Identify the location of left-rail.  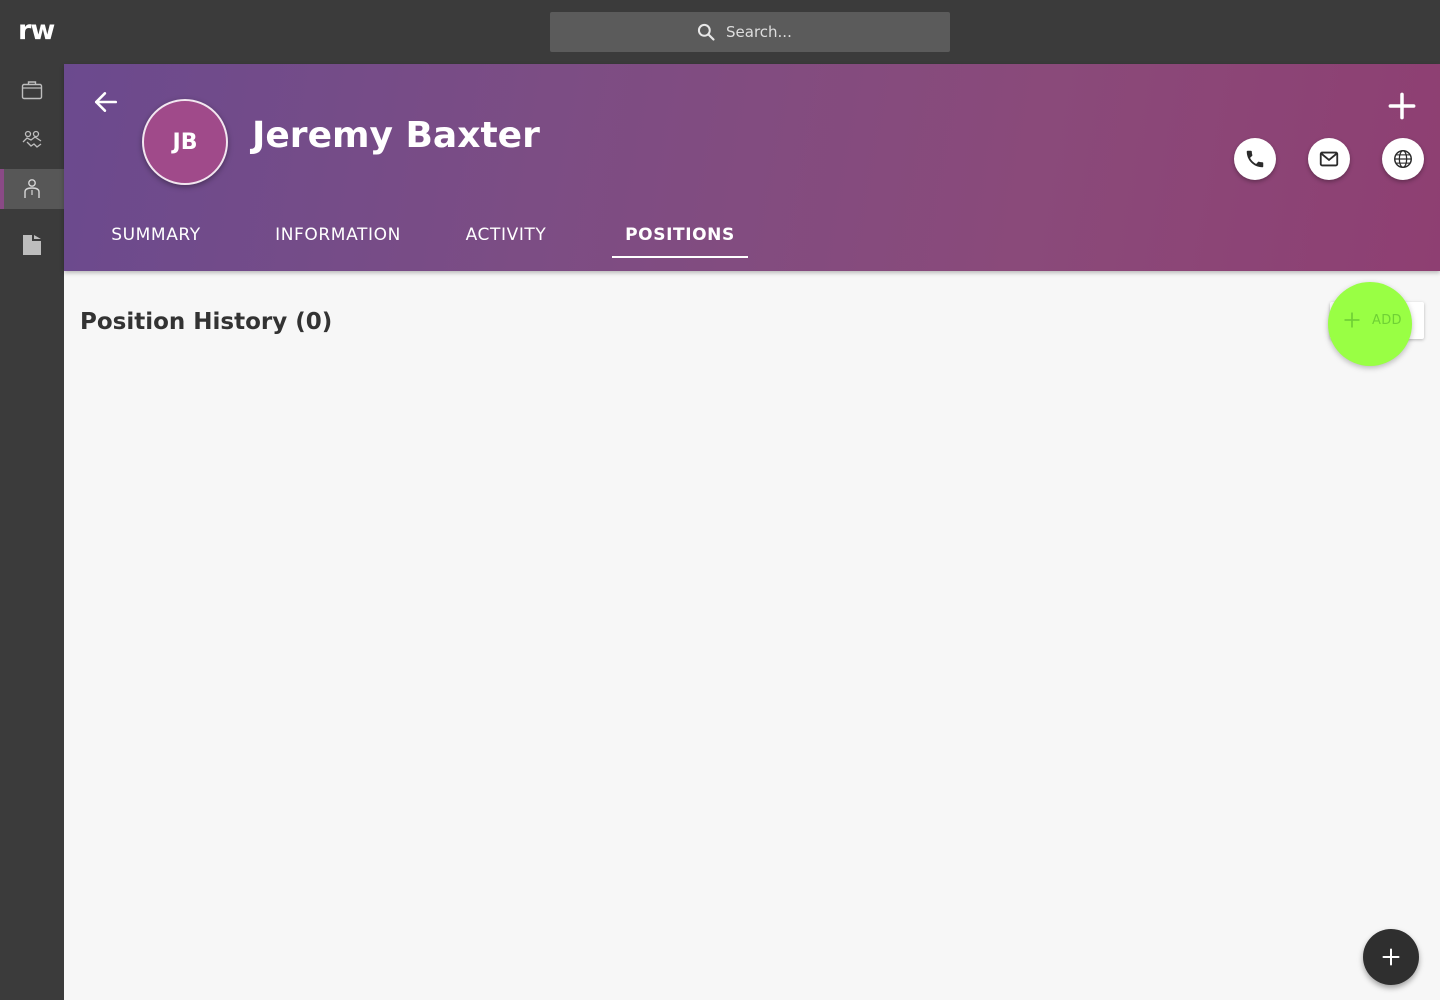
(32, 532).